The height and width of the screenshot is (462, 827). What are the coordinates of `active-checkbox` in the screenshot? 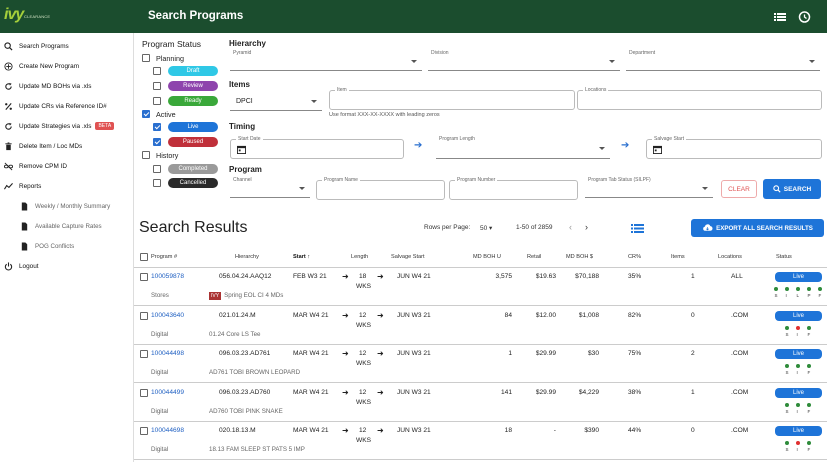 It's located at (146, 114).